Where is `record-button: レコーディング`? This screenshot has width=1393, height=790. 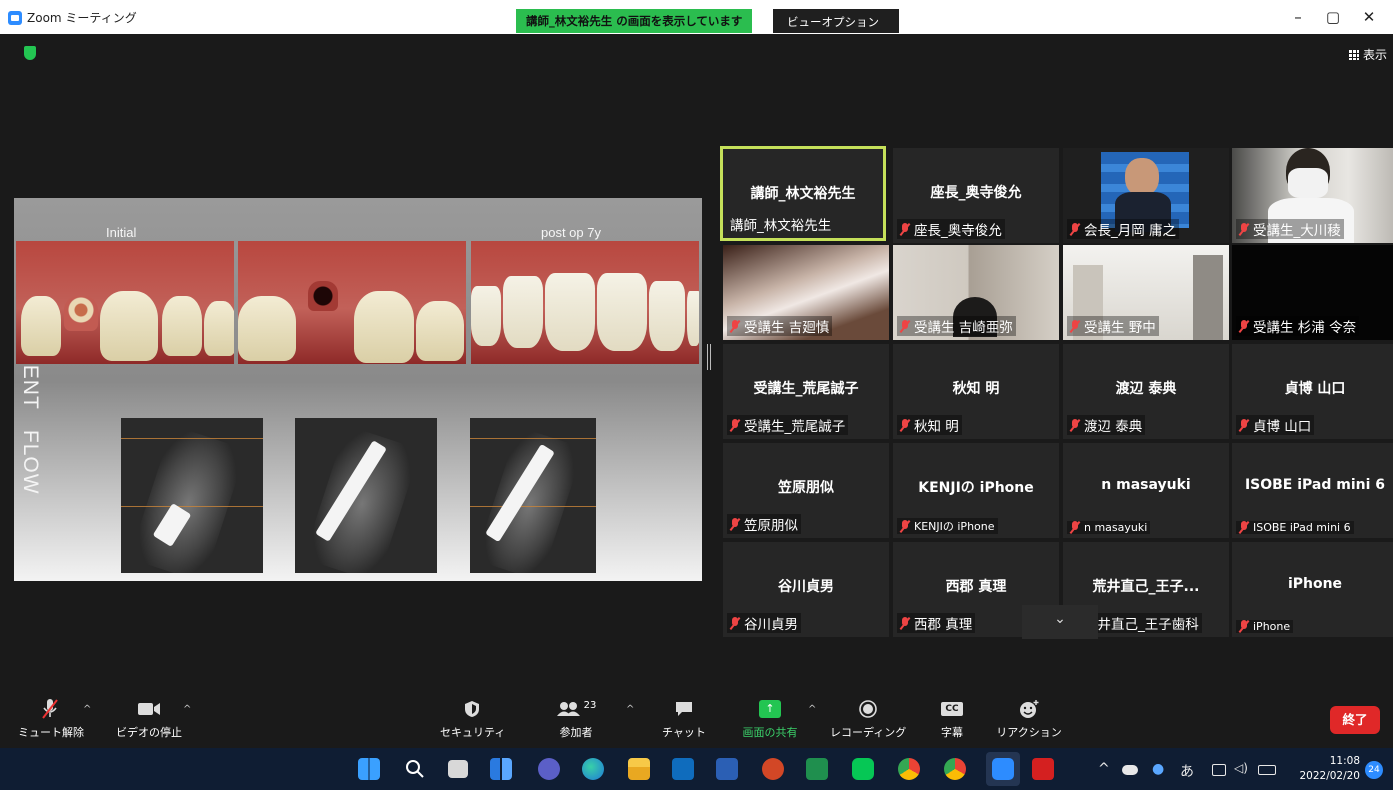
record-button: レコーディング is located at coordinates (868, 719).